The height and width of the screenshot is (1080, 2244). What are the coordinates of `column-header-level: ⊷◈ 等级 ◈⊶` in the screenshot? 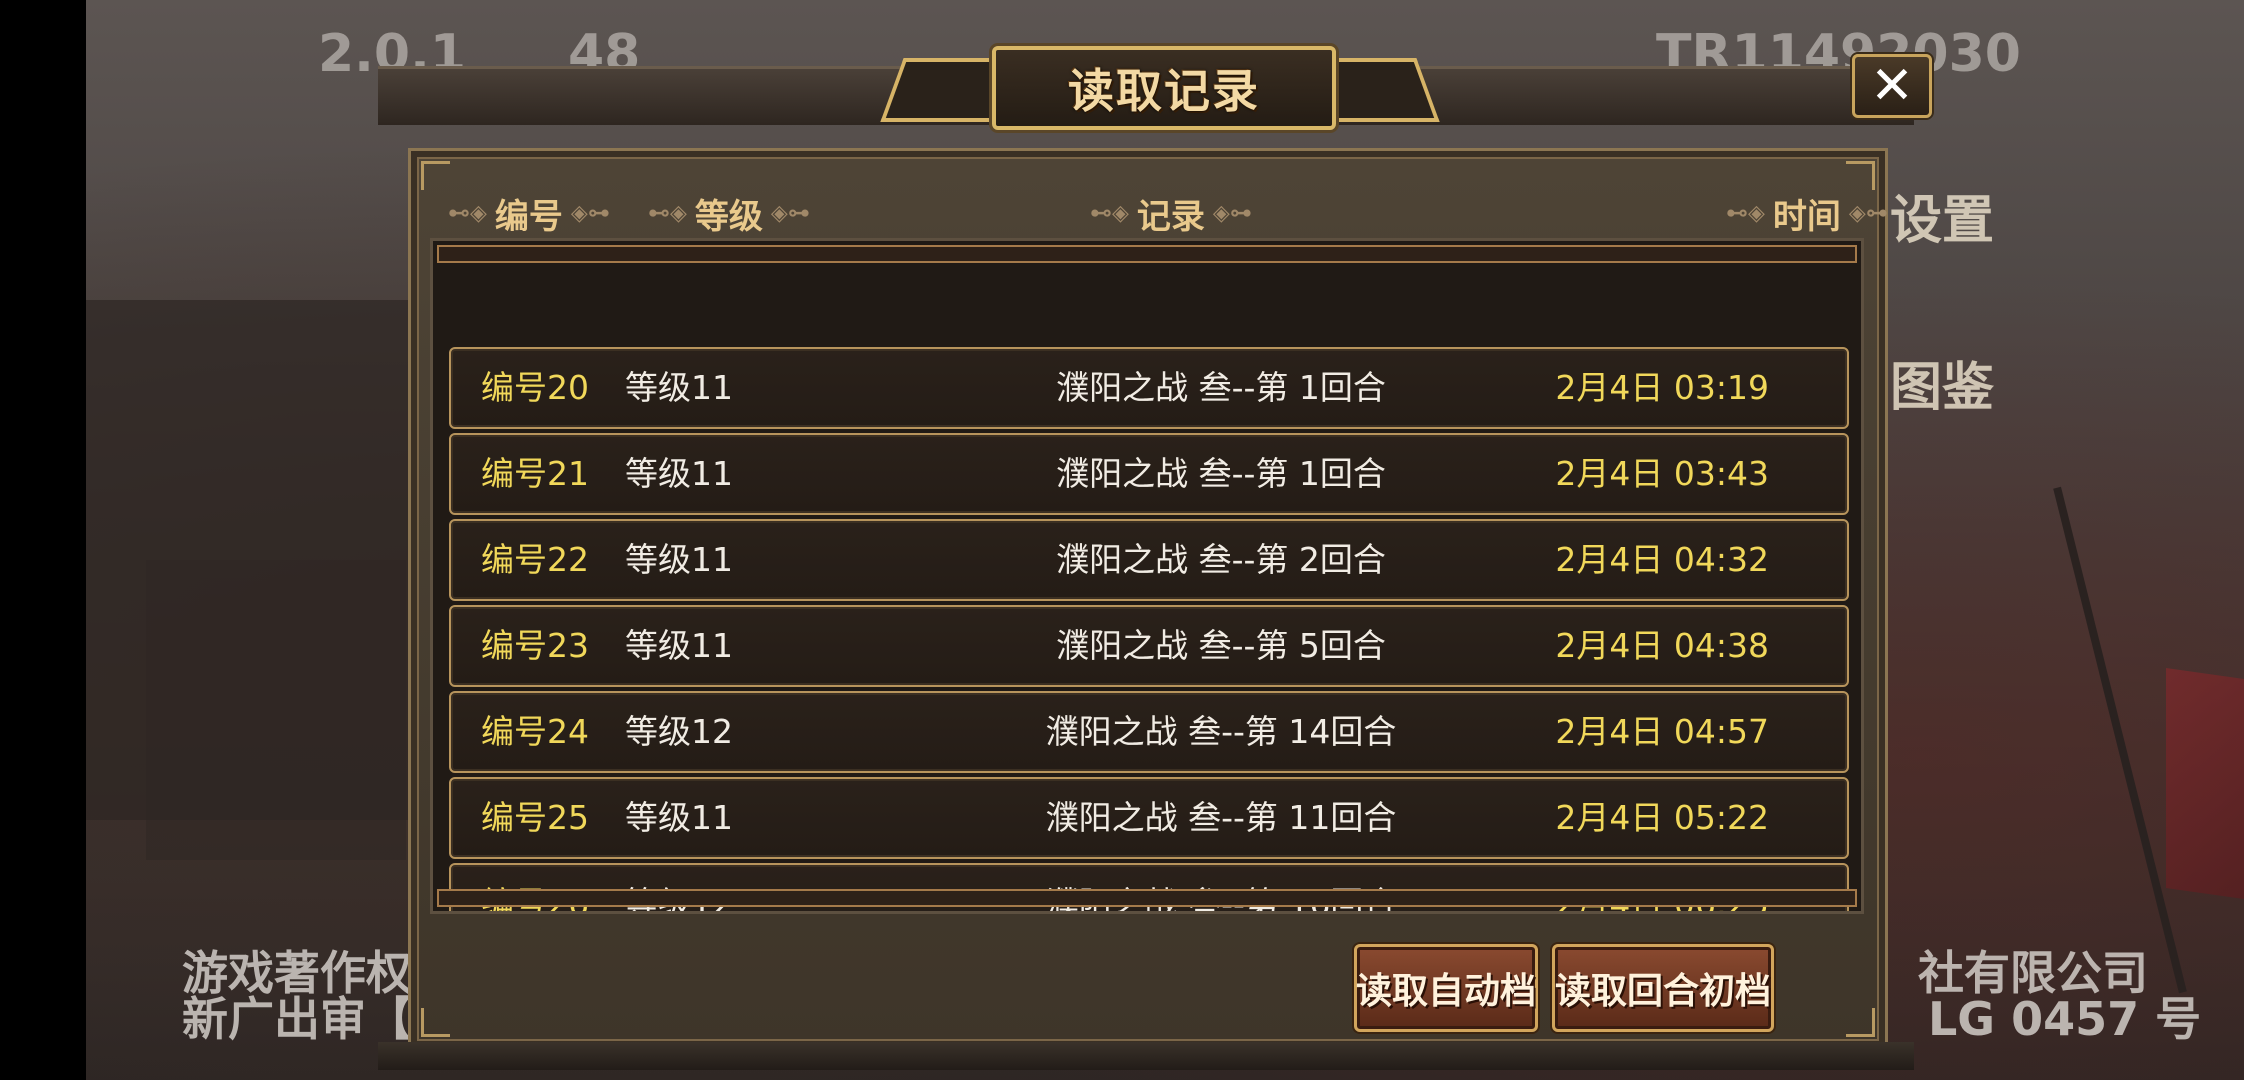 It's located at (729, 213).